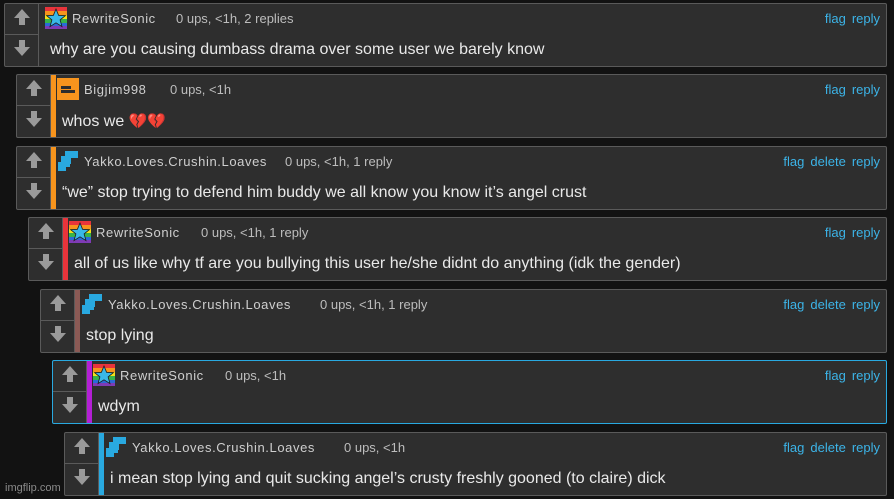 Image resolution: width=894 pixels, height=499 pixels. Describe the element at coordinates (119, 407) in the screenshot. I see `comment-body: wdym` at that location.